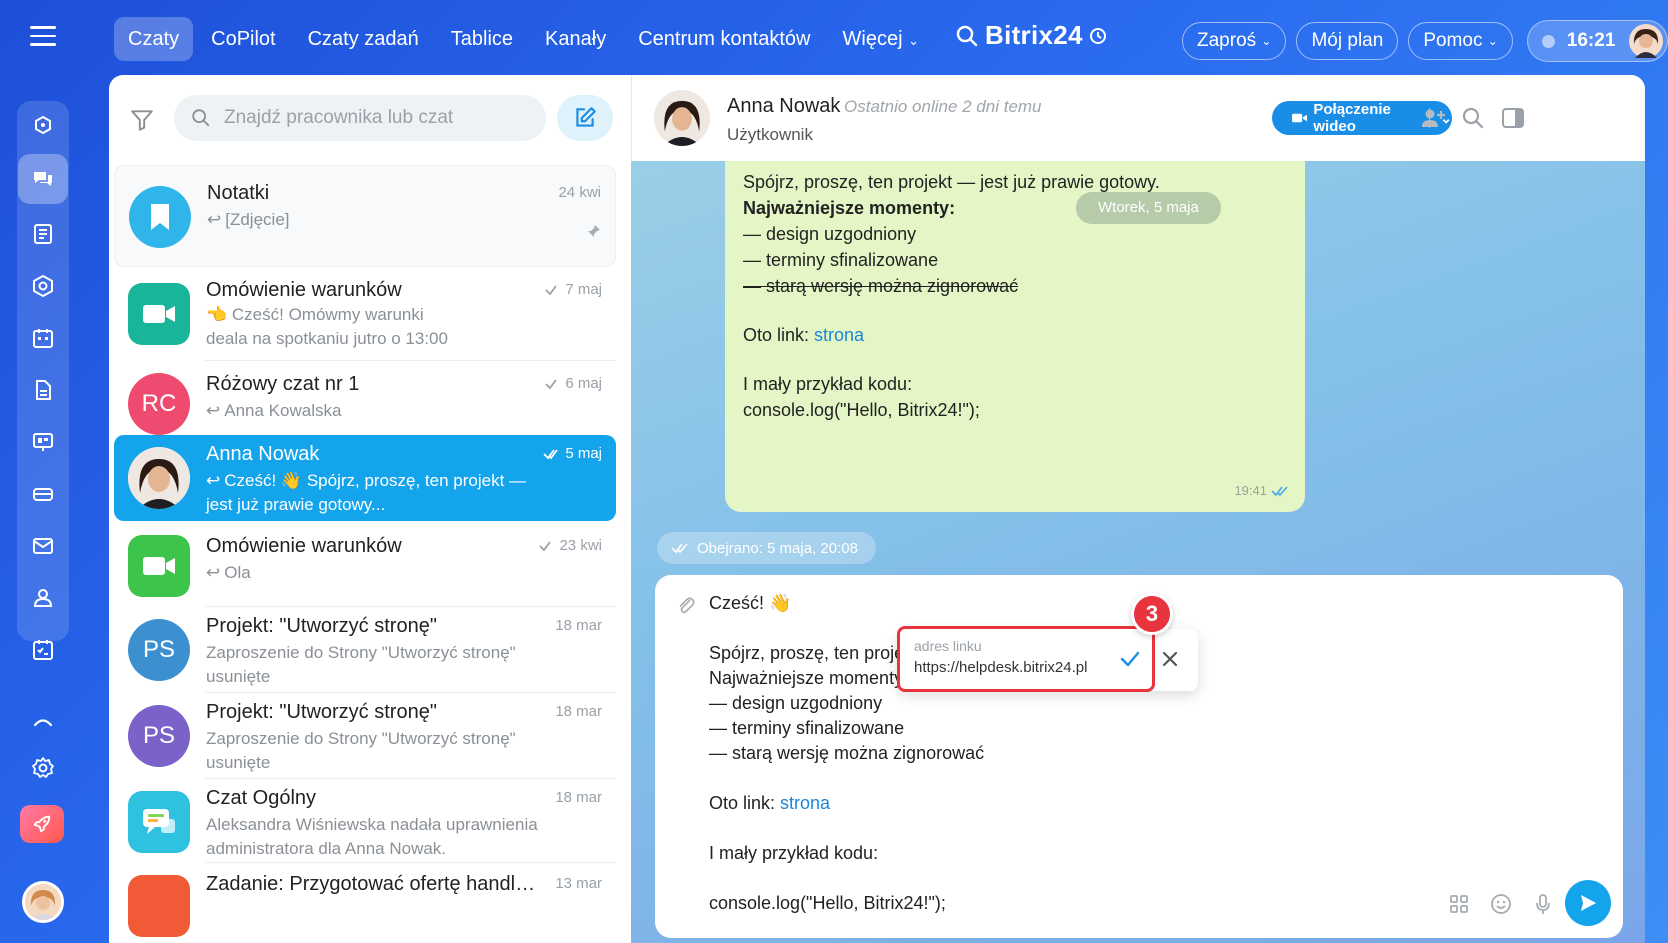 This screenshot has height=943, width=1668. I want to click on sidebar-item-documents, so click(43, 390).